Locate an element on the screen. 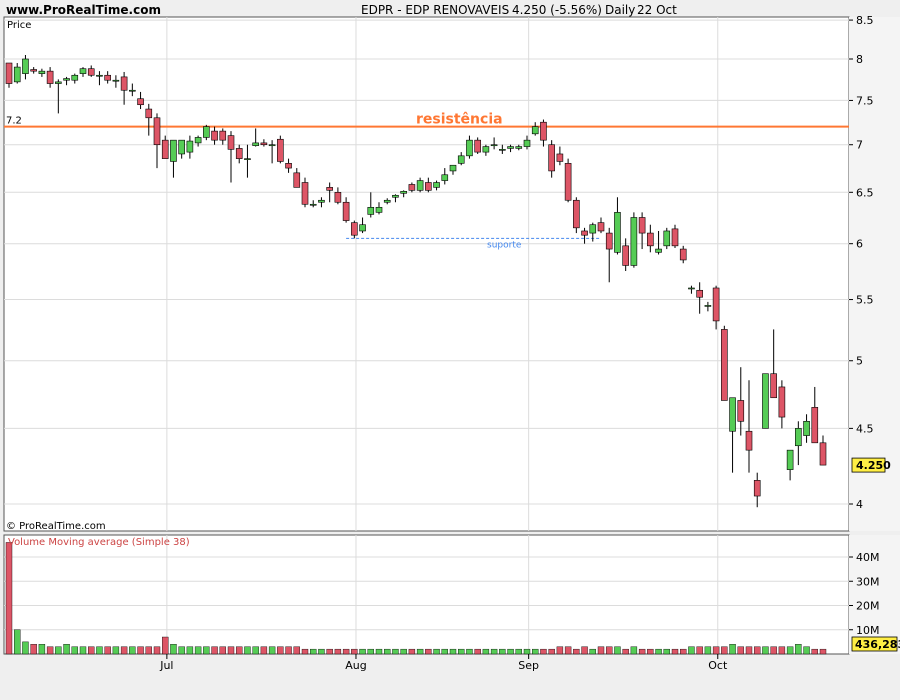 Image resolution: width=900 pixels, height=700 pixels. price-tick-label: 6.5 is located at coordinates (865, 192).